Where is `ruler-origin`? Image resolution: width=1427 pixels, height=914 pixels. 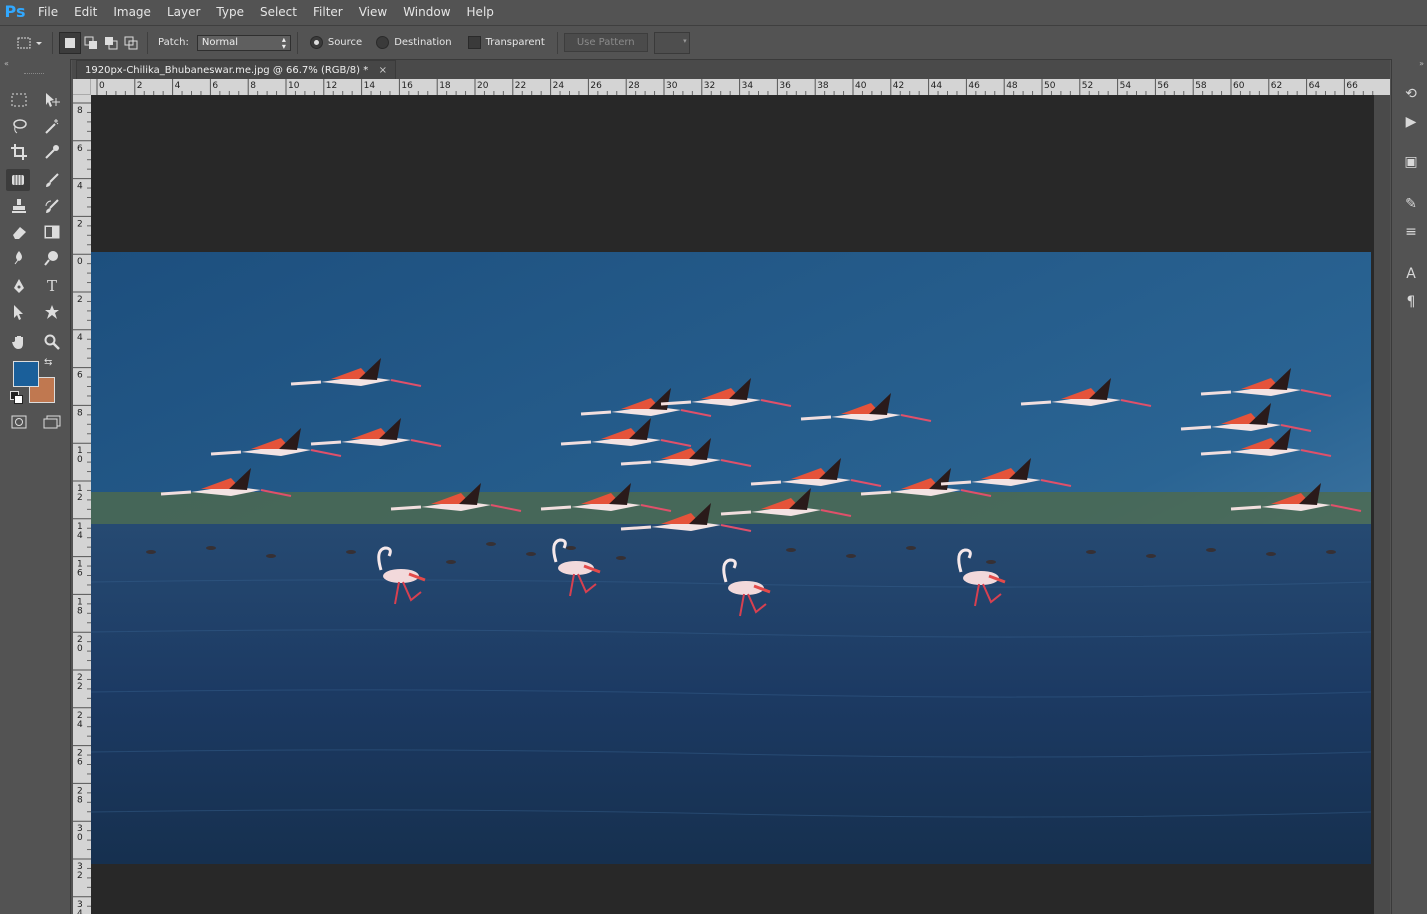
ruler-origin is located at coordinates (82, 87).